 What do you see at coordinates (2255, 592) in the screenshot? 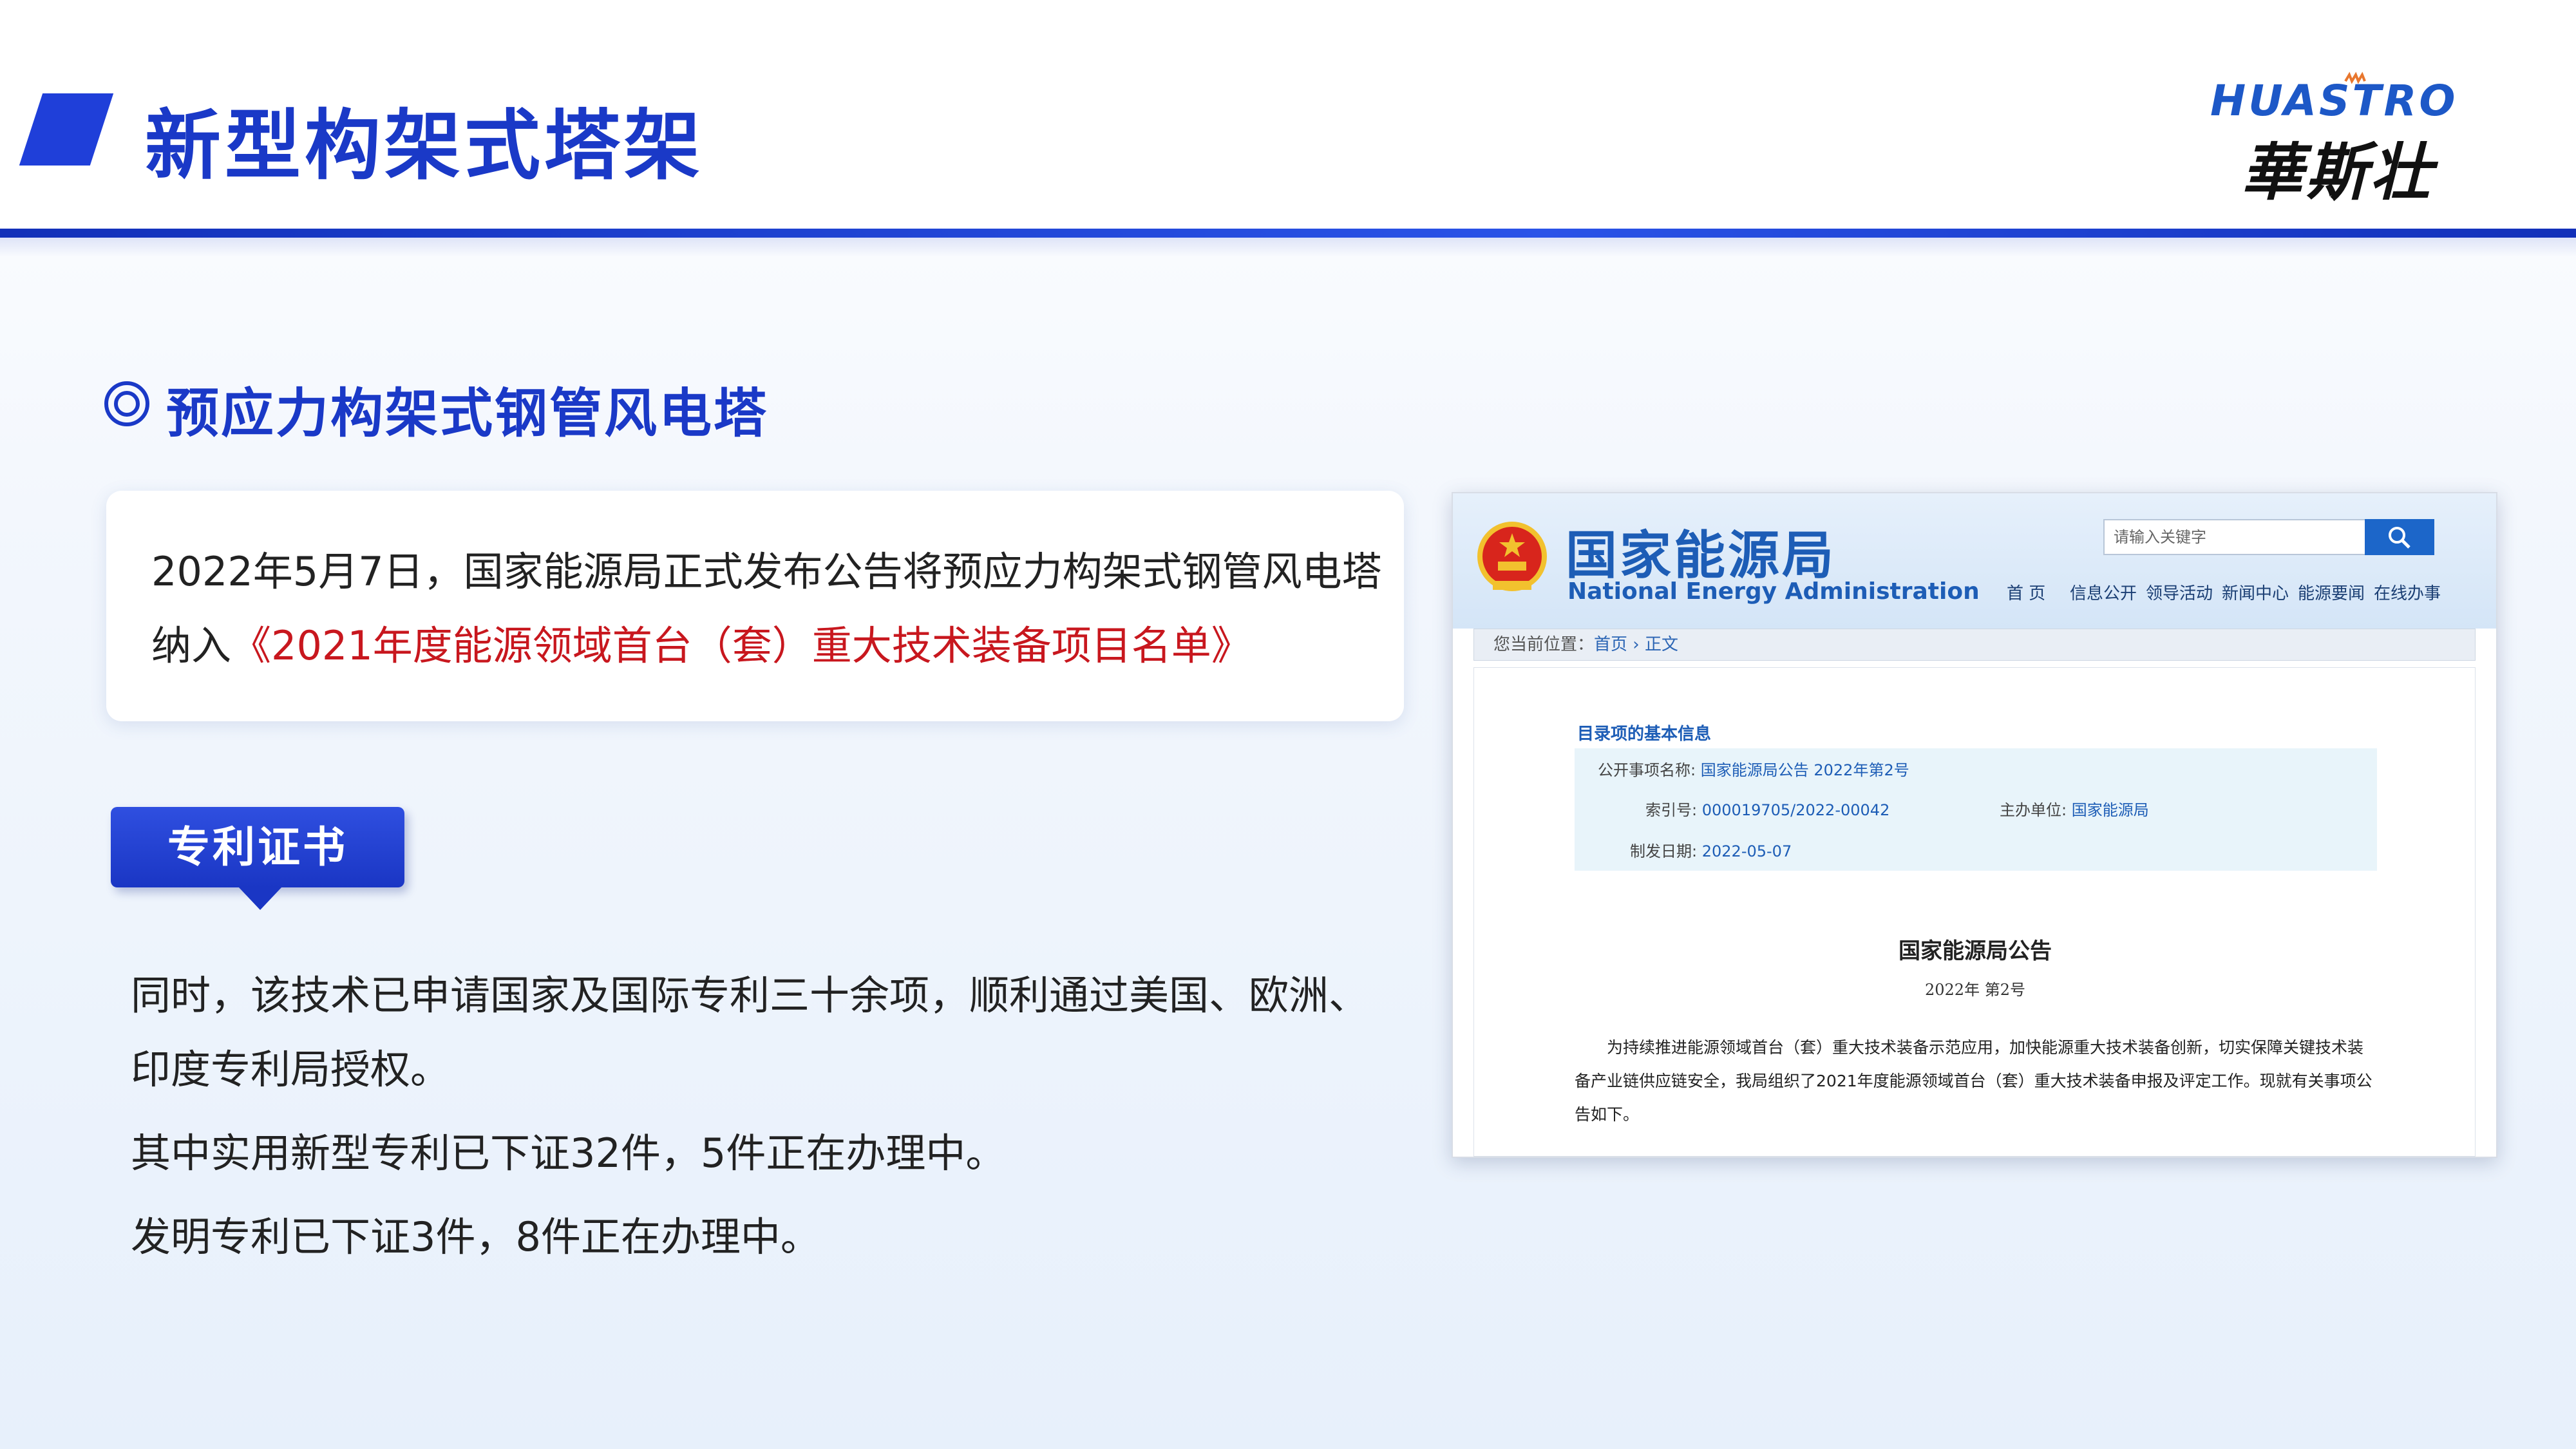
I see `nea-nav-news: 新闻中心` at bounding box center [2255, 592].